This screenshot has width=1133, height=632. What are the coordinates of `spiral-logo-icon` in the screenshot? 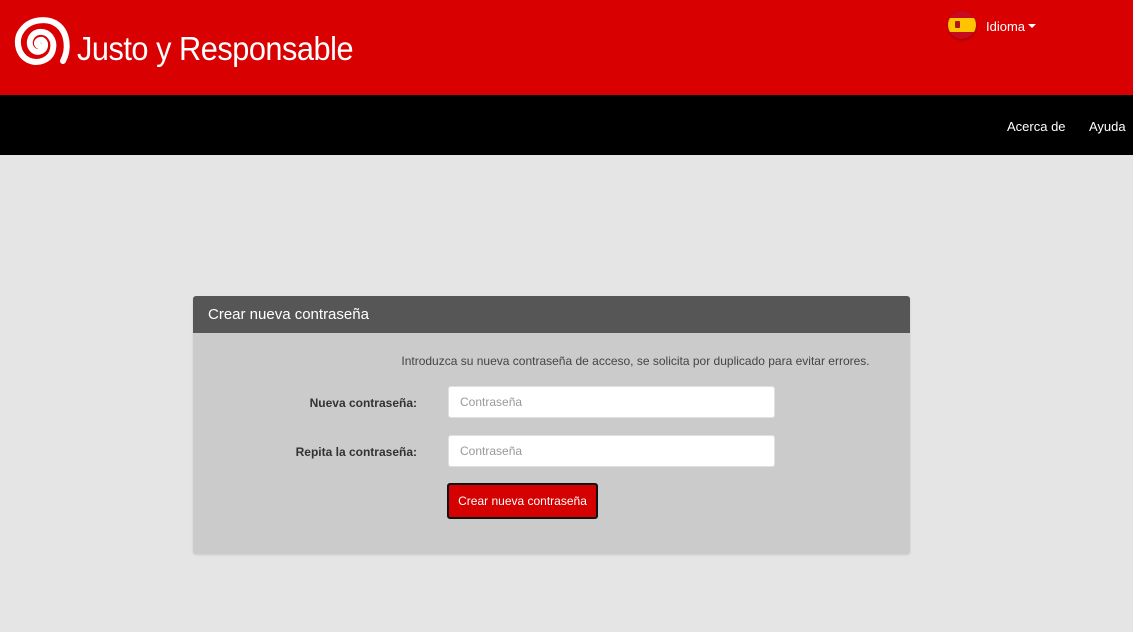 It's located at (40, 44).